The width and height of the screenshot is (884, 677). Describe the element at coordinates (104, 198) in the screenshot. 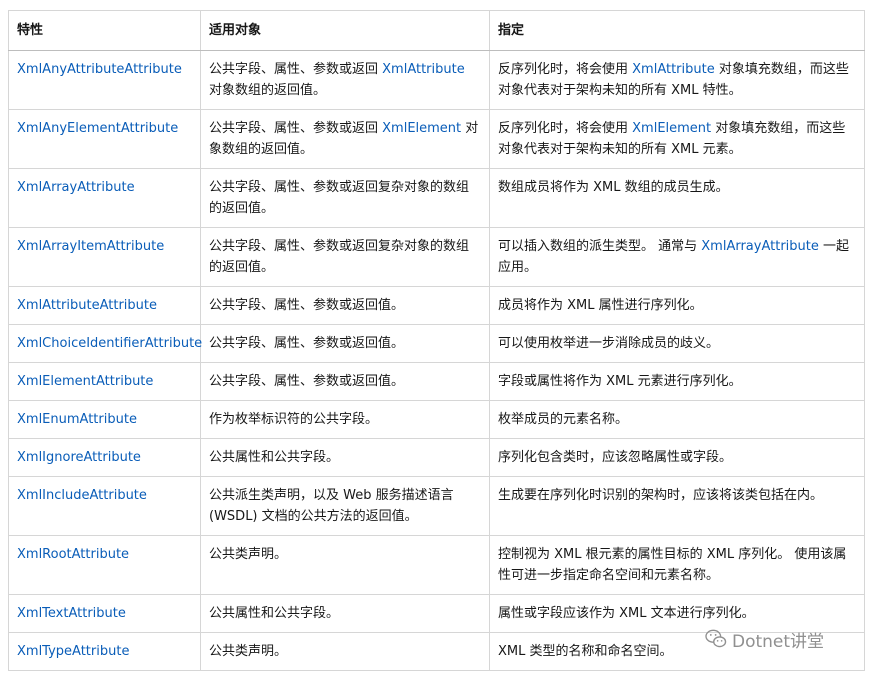

I see `attribute-cell: XmlArrayAttribute` at that location.